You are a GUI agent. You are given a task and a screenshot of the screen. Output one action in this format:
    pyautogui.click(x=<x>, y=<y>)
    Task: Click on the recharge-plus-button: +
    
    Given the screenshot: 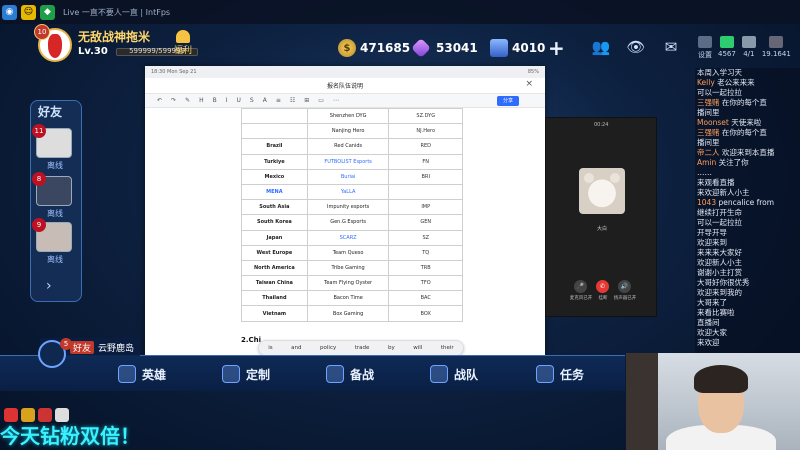 What is the action you would take?
    pyautogui.click(x=556, y=48)
    